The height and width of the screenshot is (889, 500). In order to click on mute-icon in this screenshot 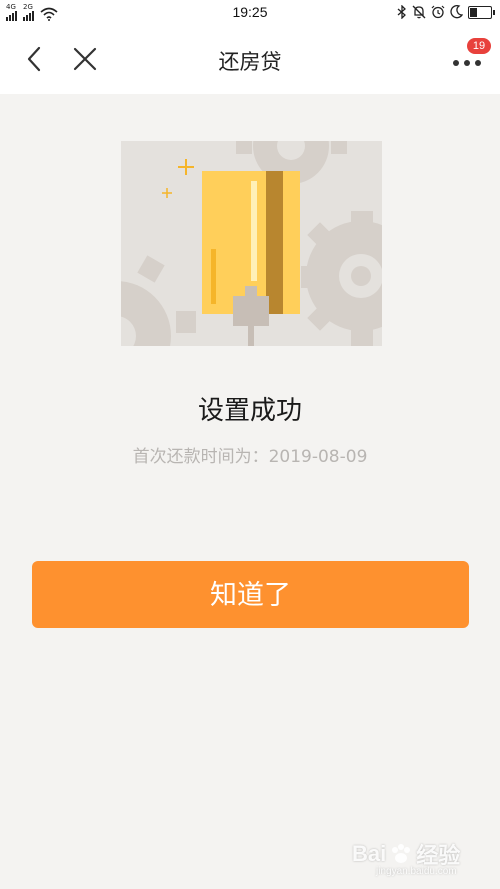, I will do `click(419, 12)`.